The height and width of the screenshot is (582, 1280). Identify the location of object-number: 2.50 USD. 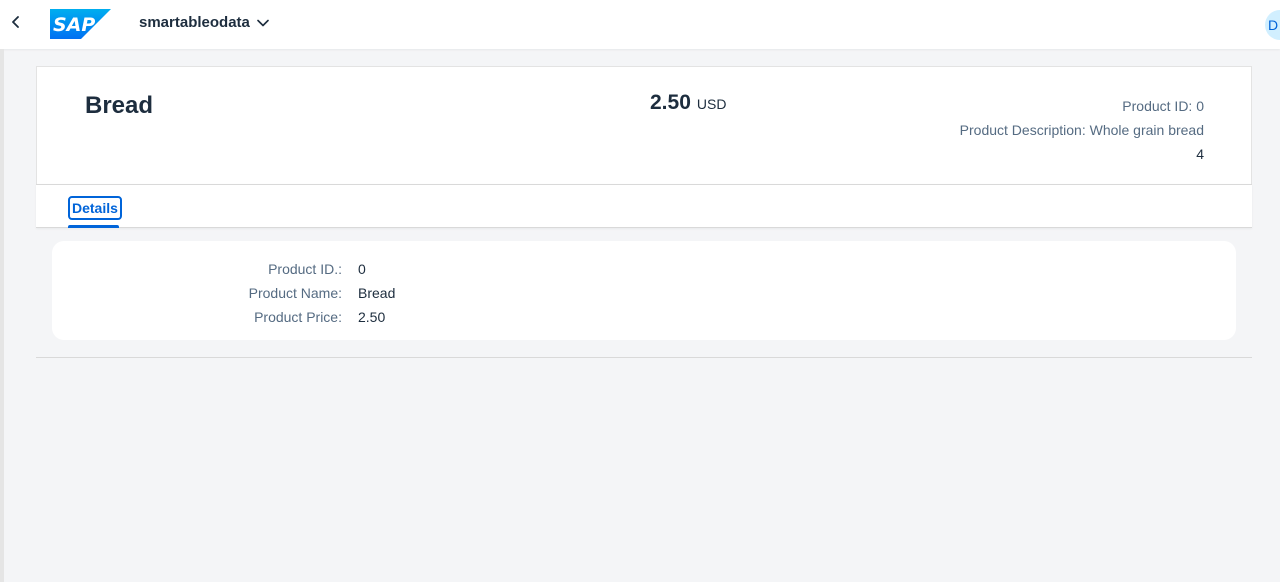
(688, 103).